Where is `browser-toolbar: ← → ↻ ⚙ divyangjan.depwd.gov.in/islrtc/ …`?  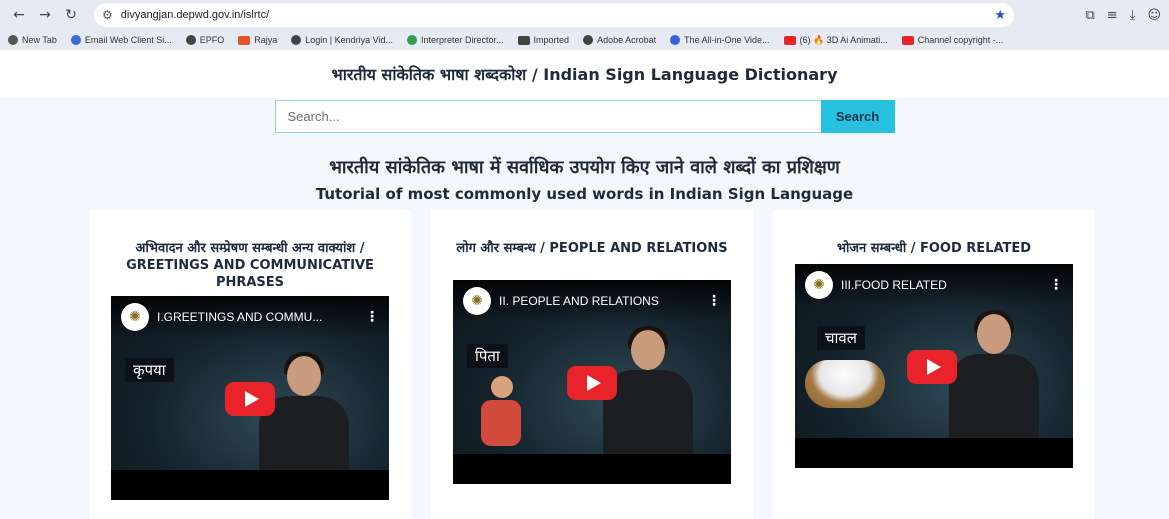 browser-toolbar: ← → ↻ ⚙ divyangjan.depwd.gov.in/islrtc/ … is located at coordinates (584, 15).